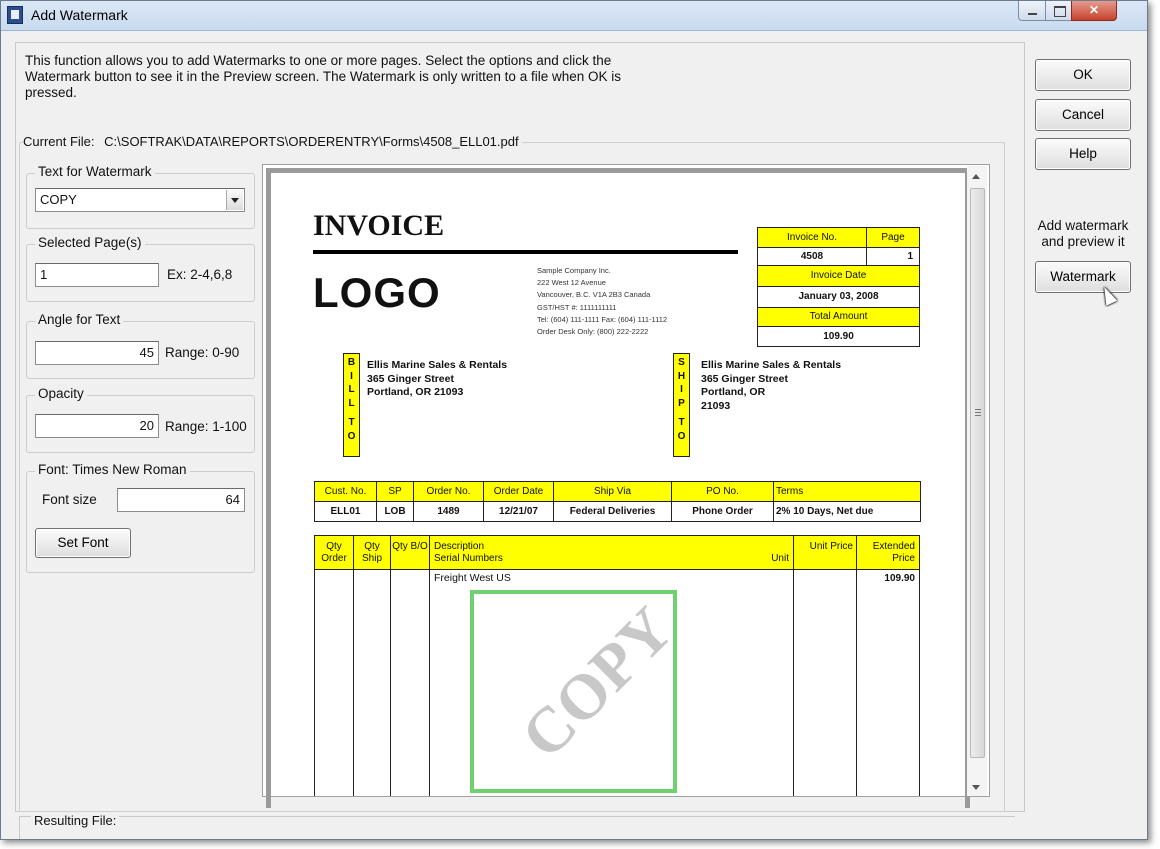  Describe the element at coordinates (780, 558) in the screenshot. I see `unit-header-label: Unit` at that location.